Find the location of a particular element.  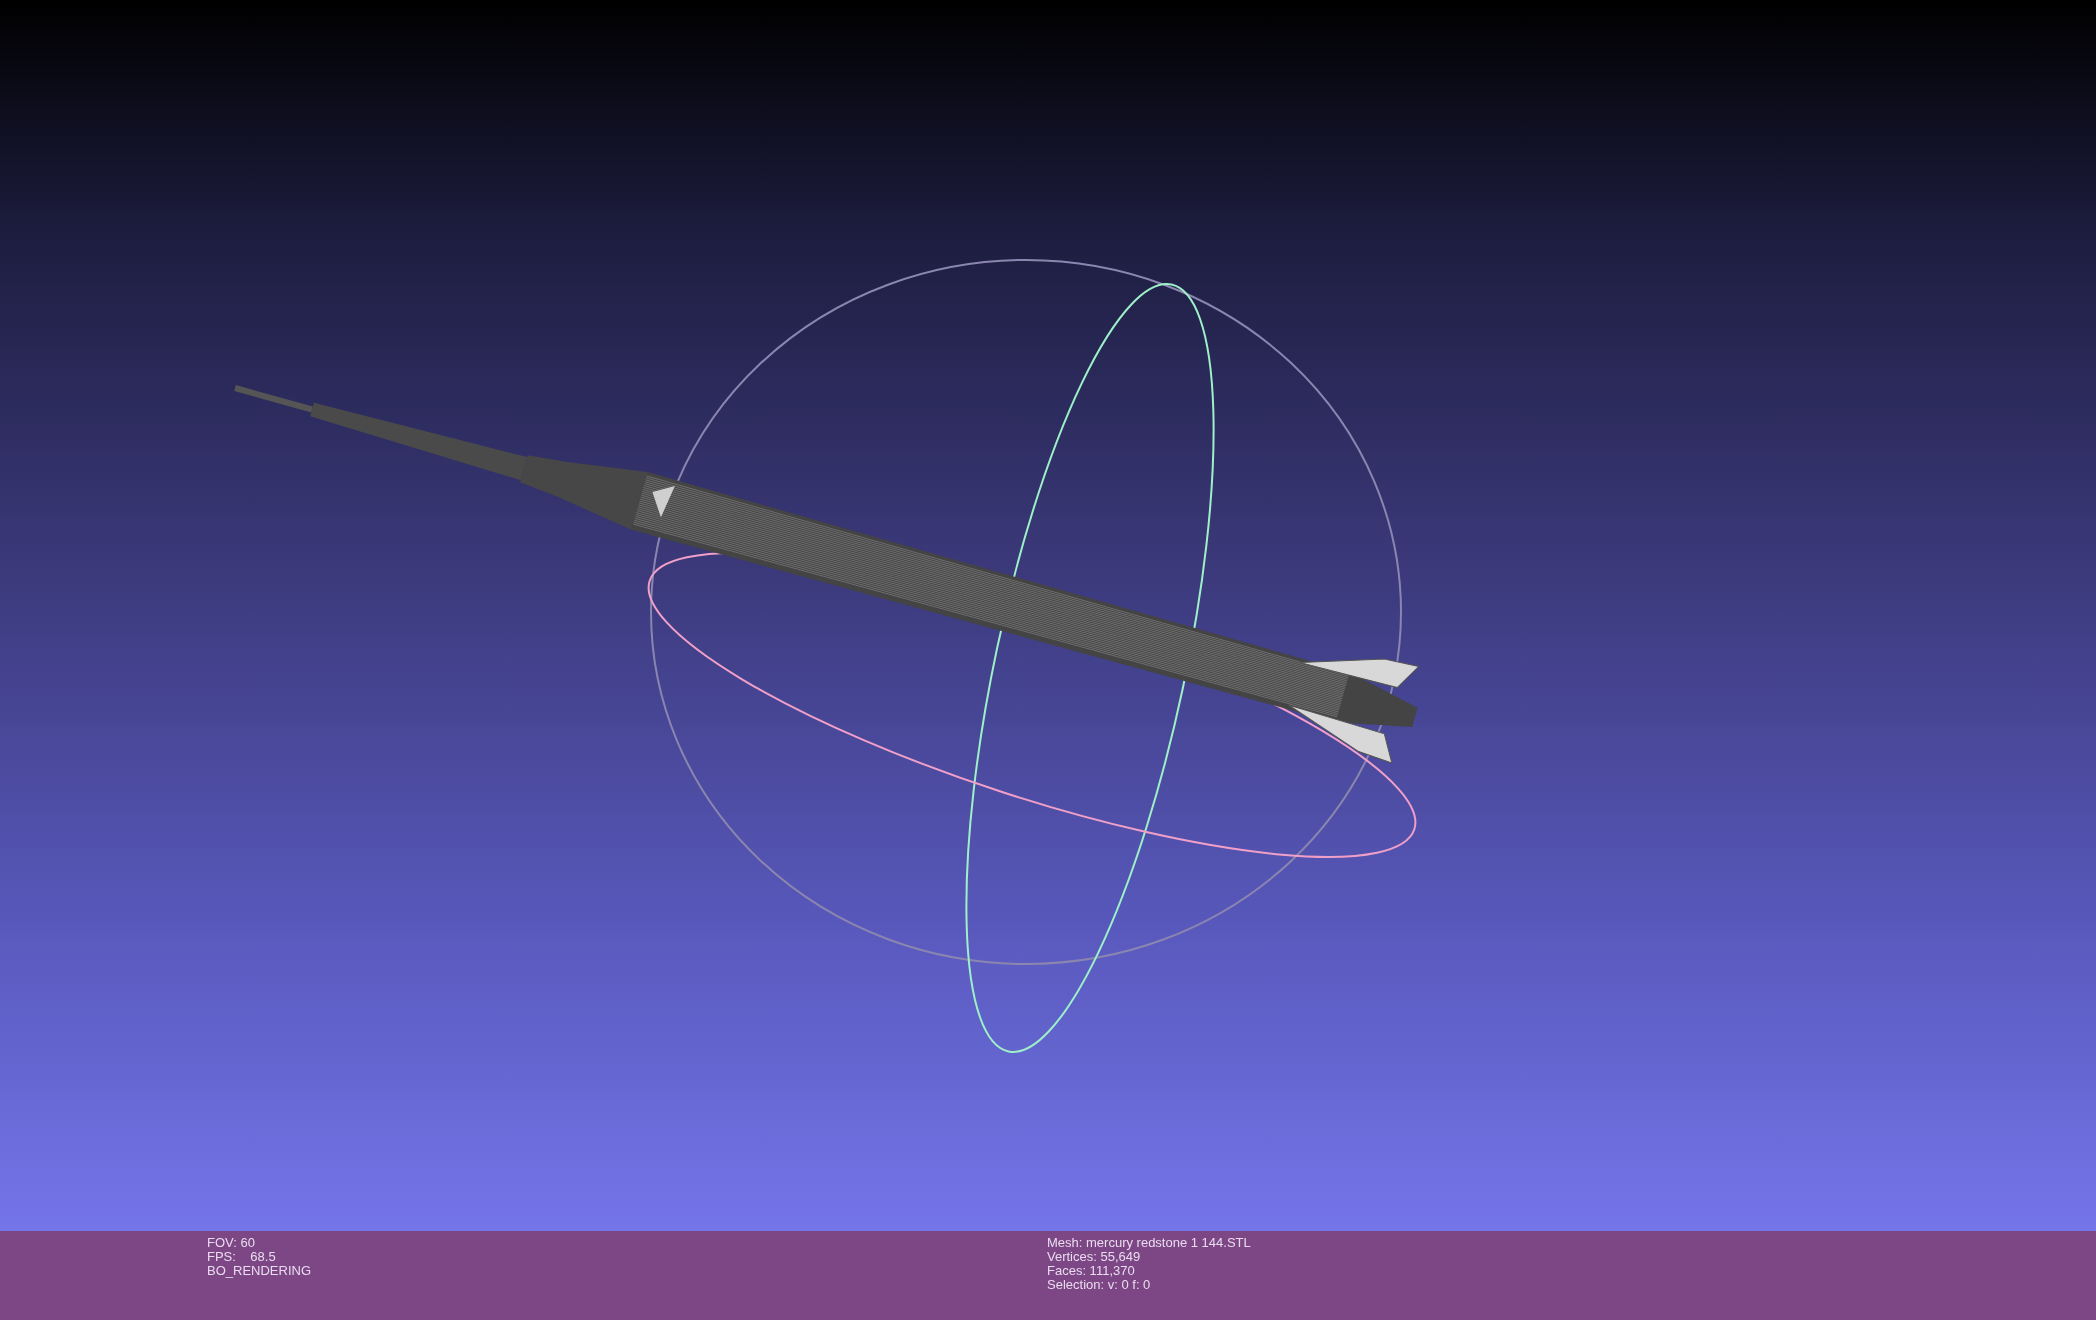

mesh-info-text: Selection: v: 0 f: 0 is located at coordinates (1099, 1285).